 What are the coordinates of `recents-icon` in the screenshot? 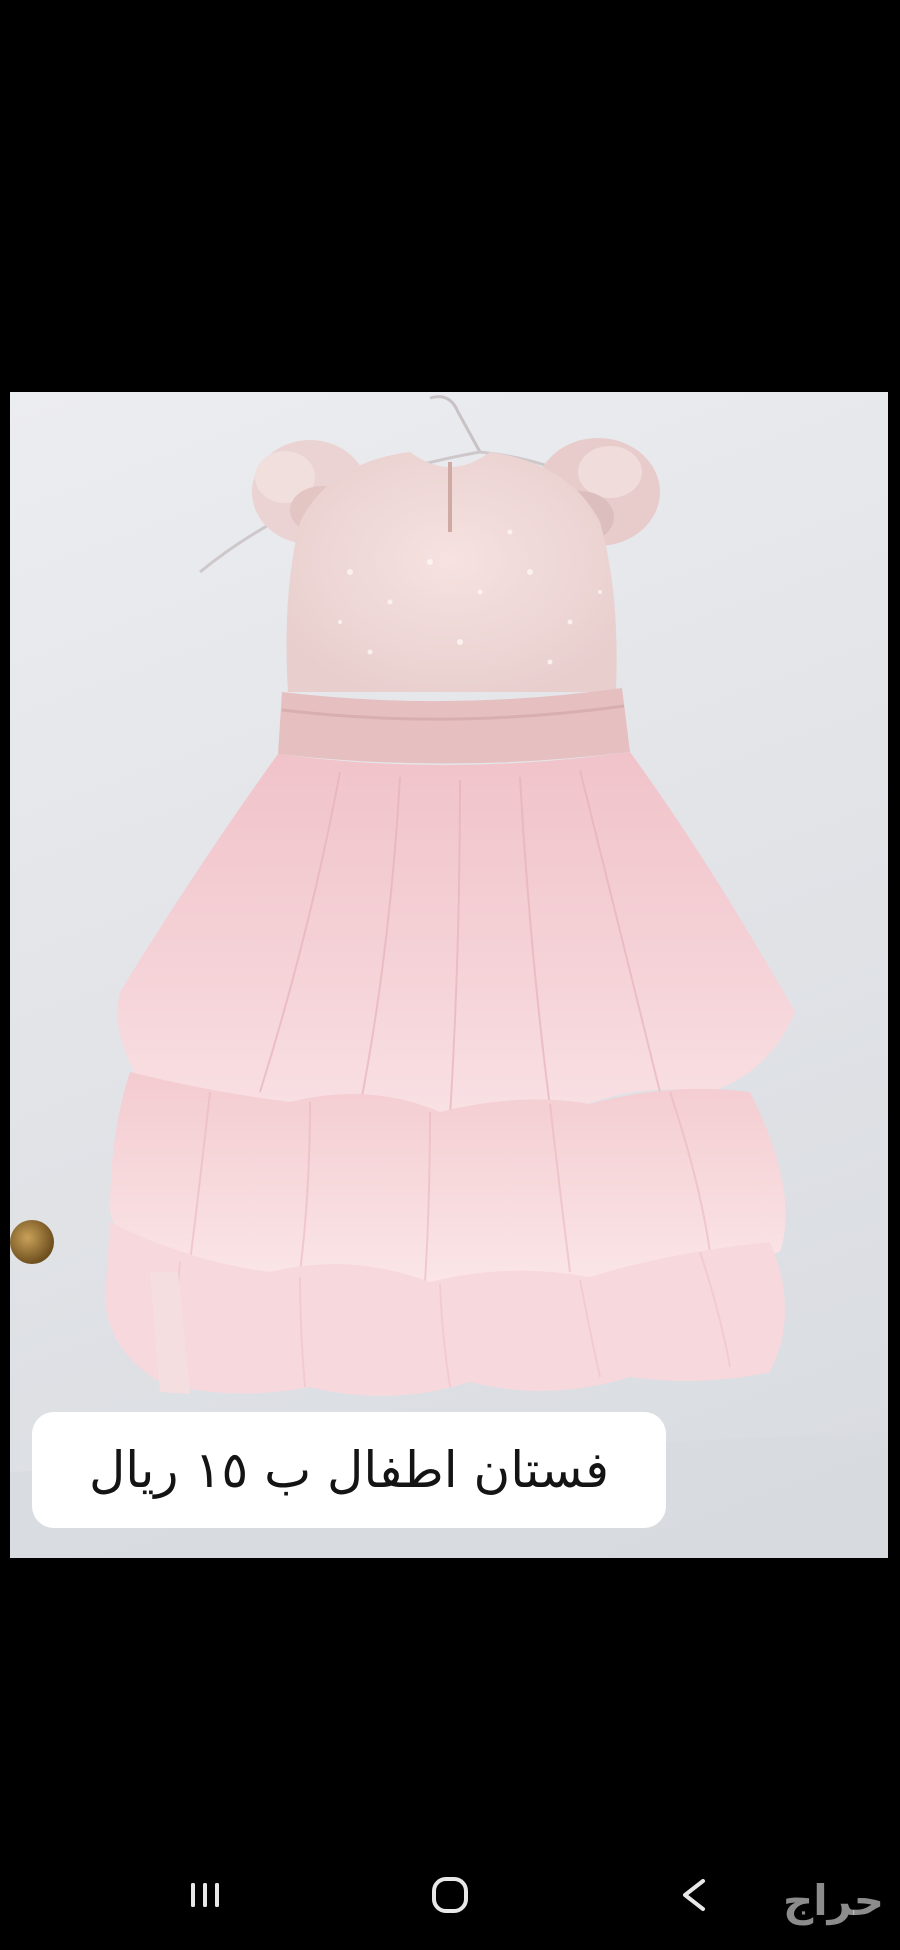 It's located at (205, 1895).